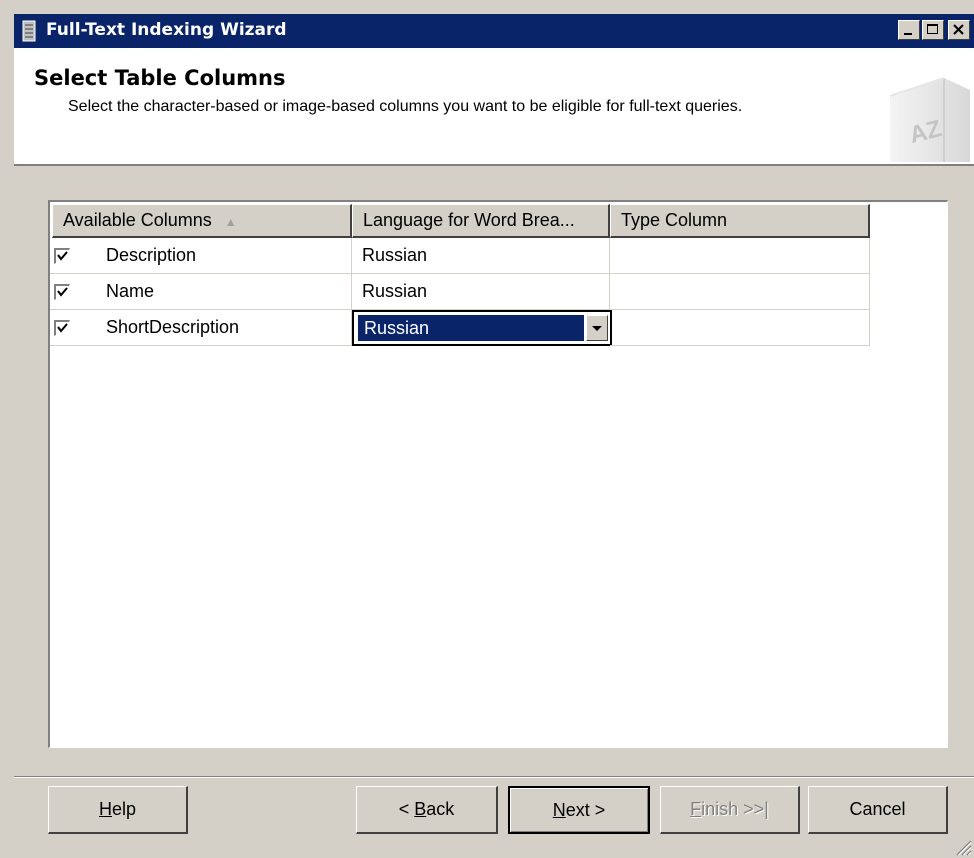 The height and width of the screenshot is (858, 974). I want to click on maximize-button, so click(933, 30).